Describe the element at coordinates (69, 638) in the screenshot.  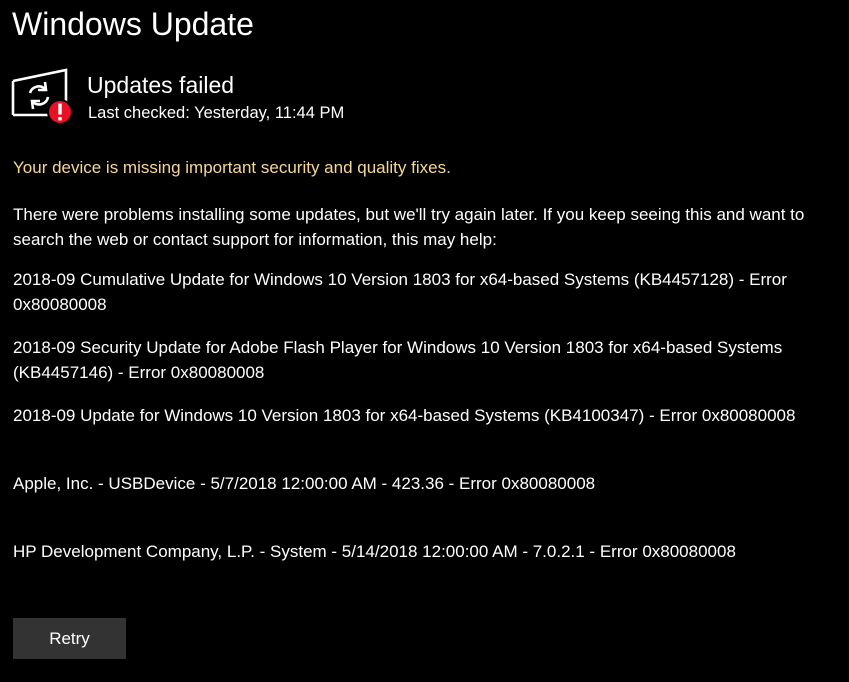
I see `retry-button: Retry` at that location.